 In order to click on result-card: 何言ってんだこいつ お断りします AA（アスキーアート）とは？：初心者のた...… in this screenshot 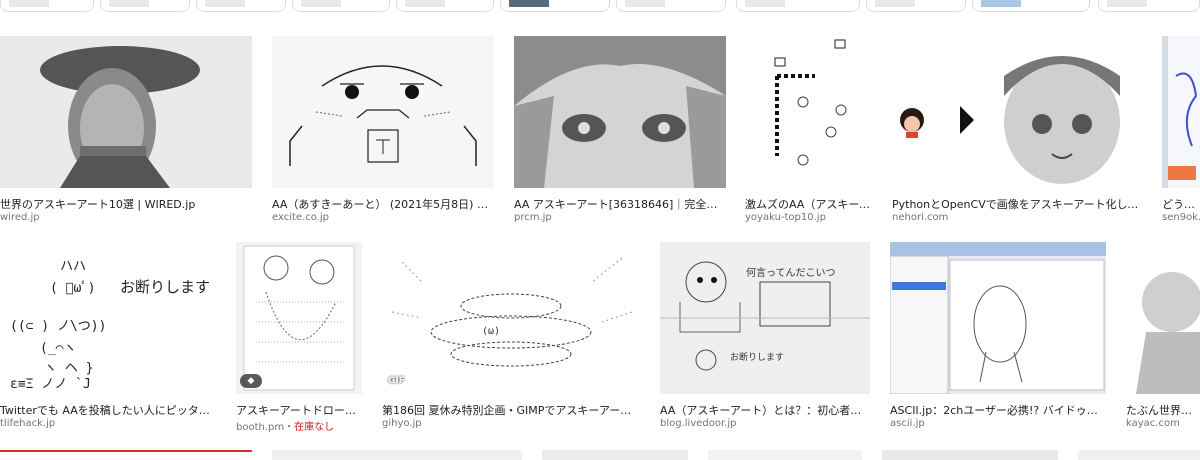, I will do `click(765, 335)`.